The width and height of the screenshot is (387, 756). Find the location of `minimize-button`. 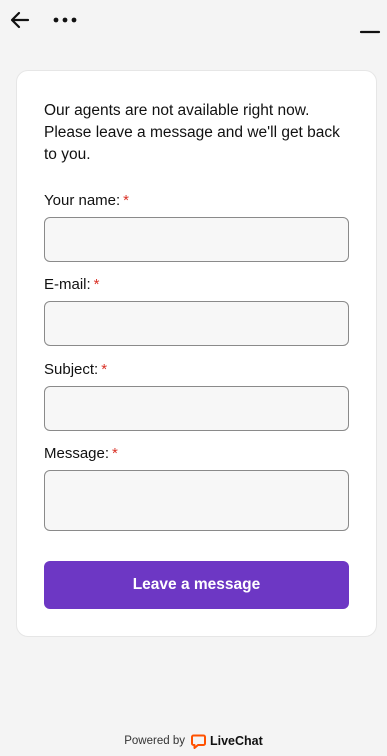

minimize-button is located at coordinates (370, 28).